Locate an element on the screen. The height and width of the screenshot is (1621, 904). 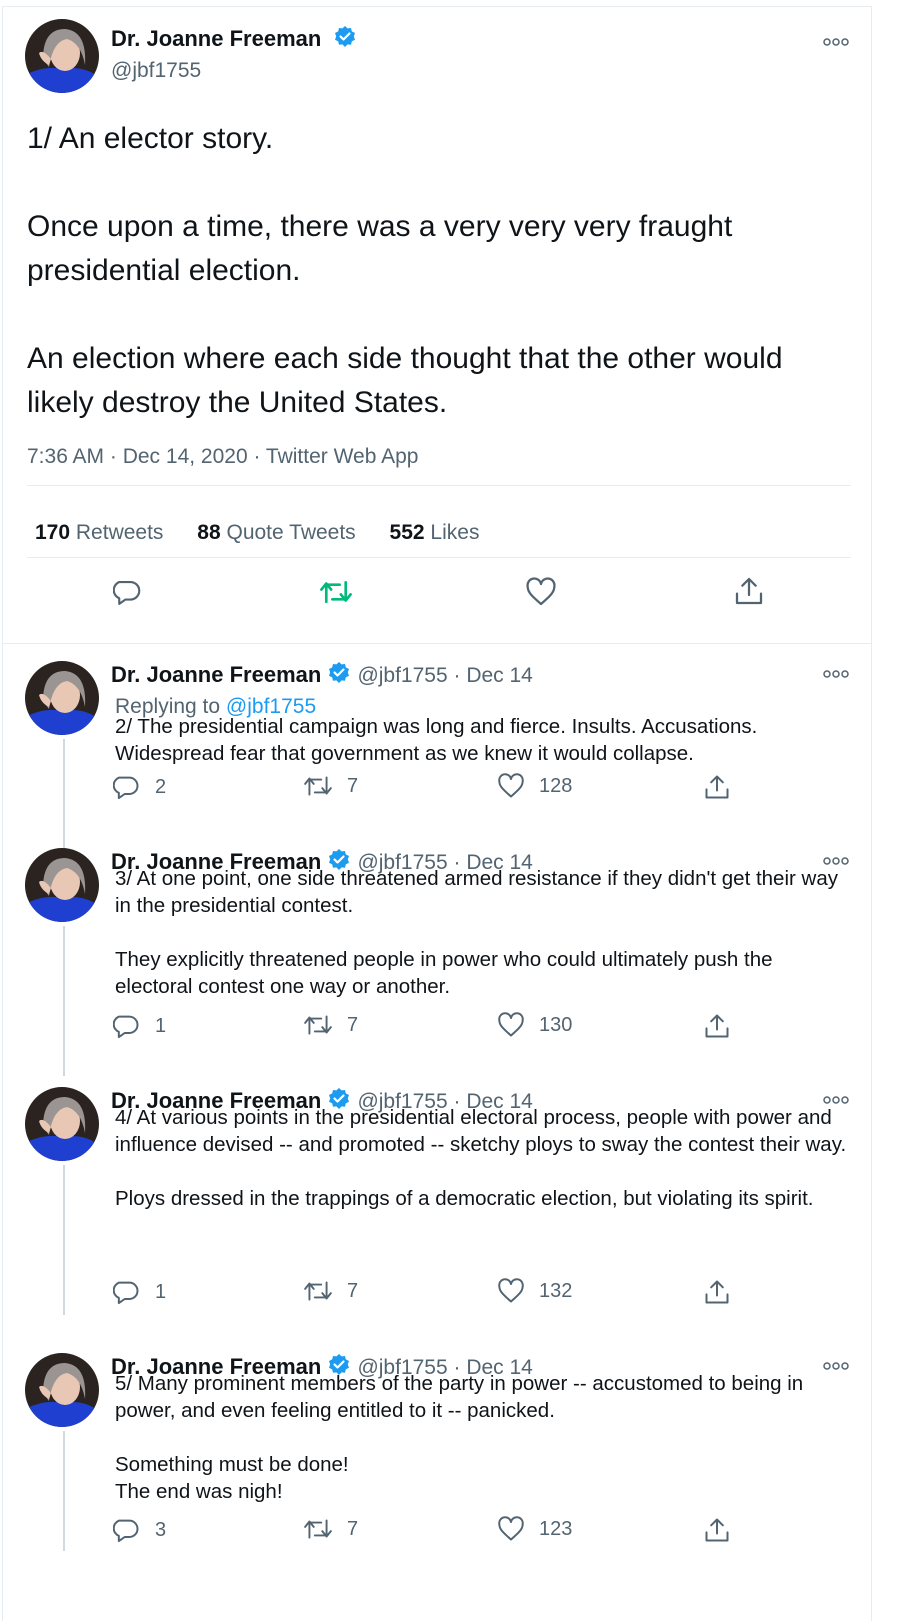
like-action: 128 is located at coordinates (534, 786).